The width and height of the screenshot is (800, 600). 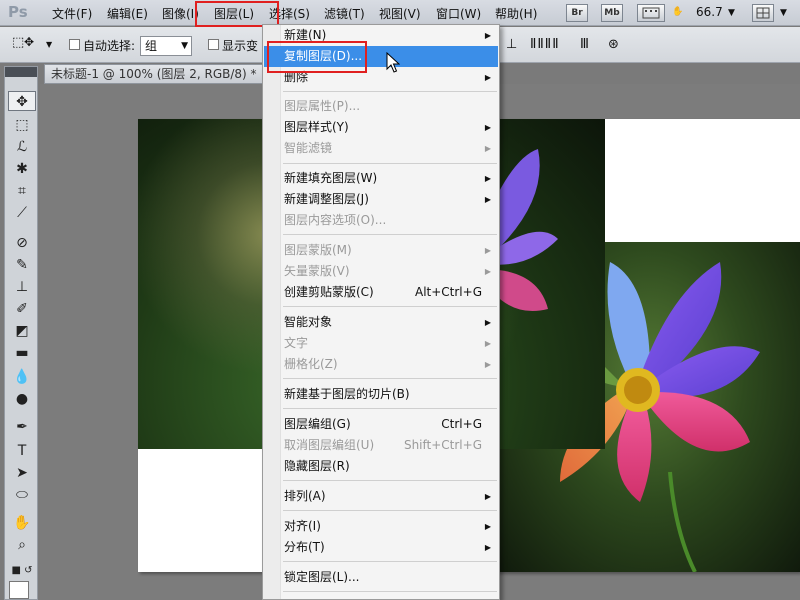 I want to click on align-bottom-icon: ⊥, so click(x=511, y=44).